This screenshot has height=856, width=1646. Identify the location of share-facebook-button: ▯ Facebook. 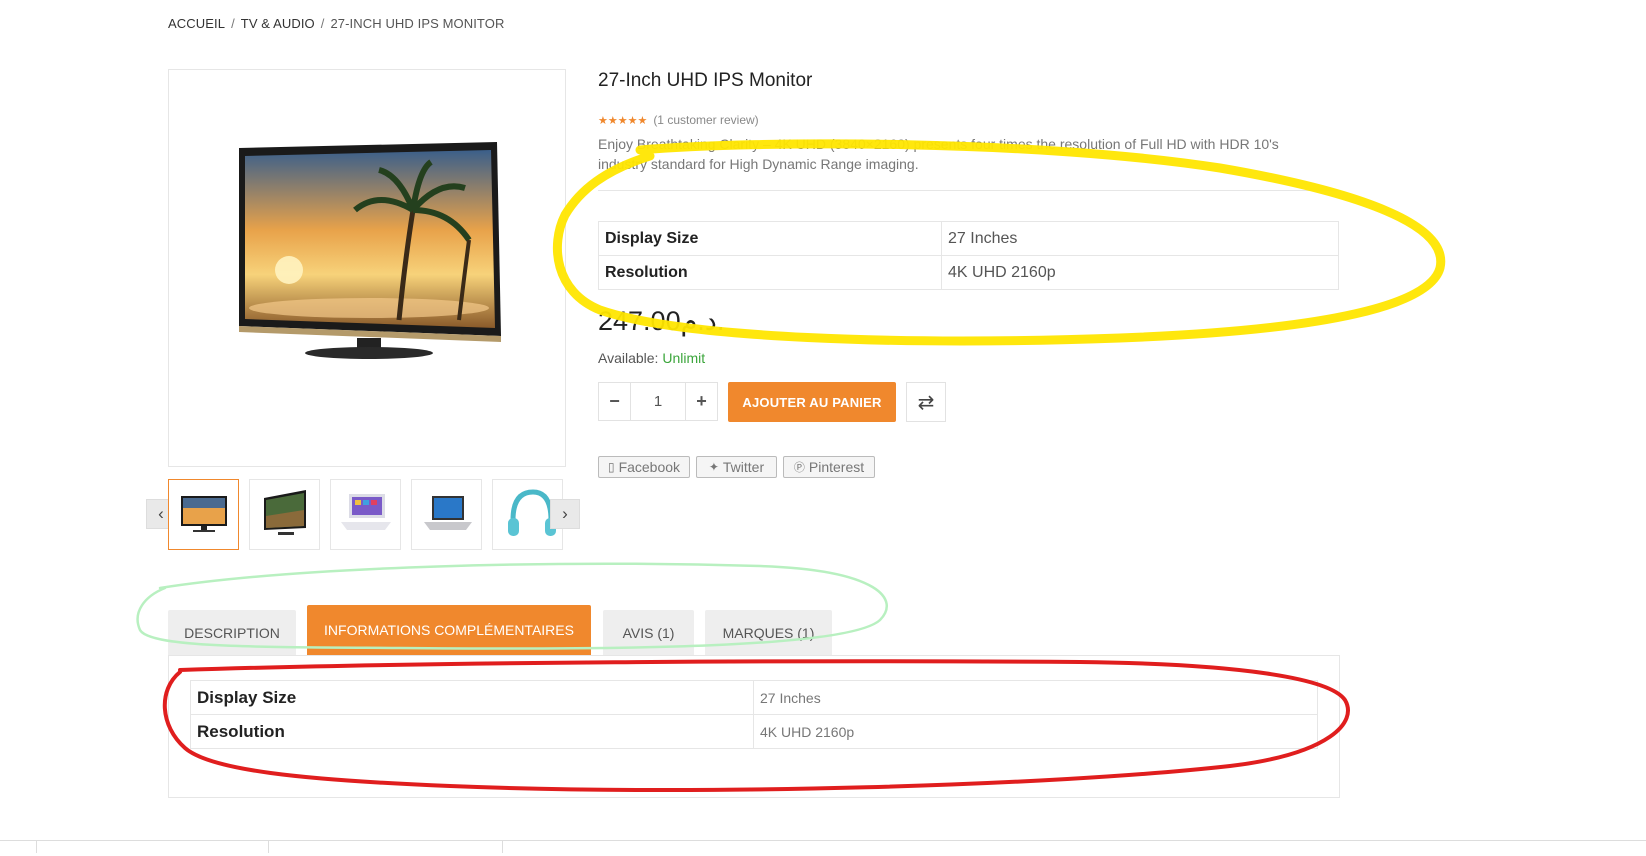
(644, 467).